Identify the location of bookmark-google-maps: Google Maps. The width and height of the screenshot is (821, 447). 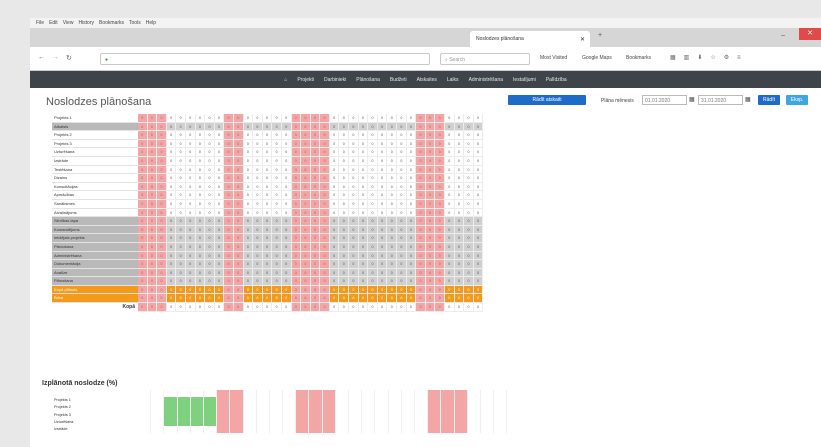
(597, 58).